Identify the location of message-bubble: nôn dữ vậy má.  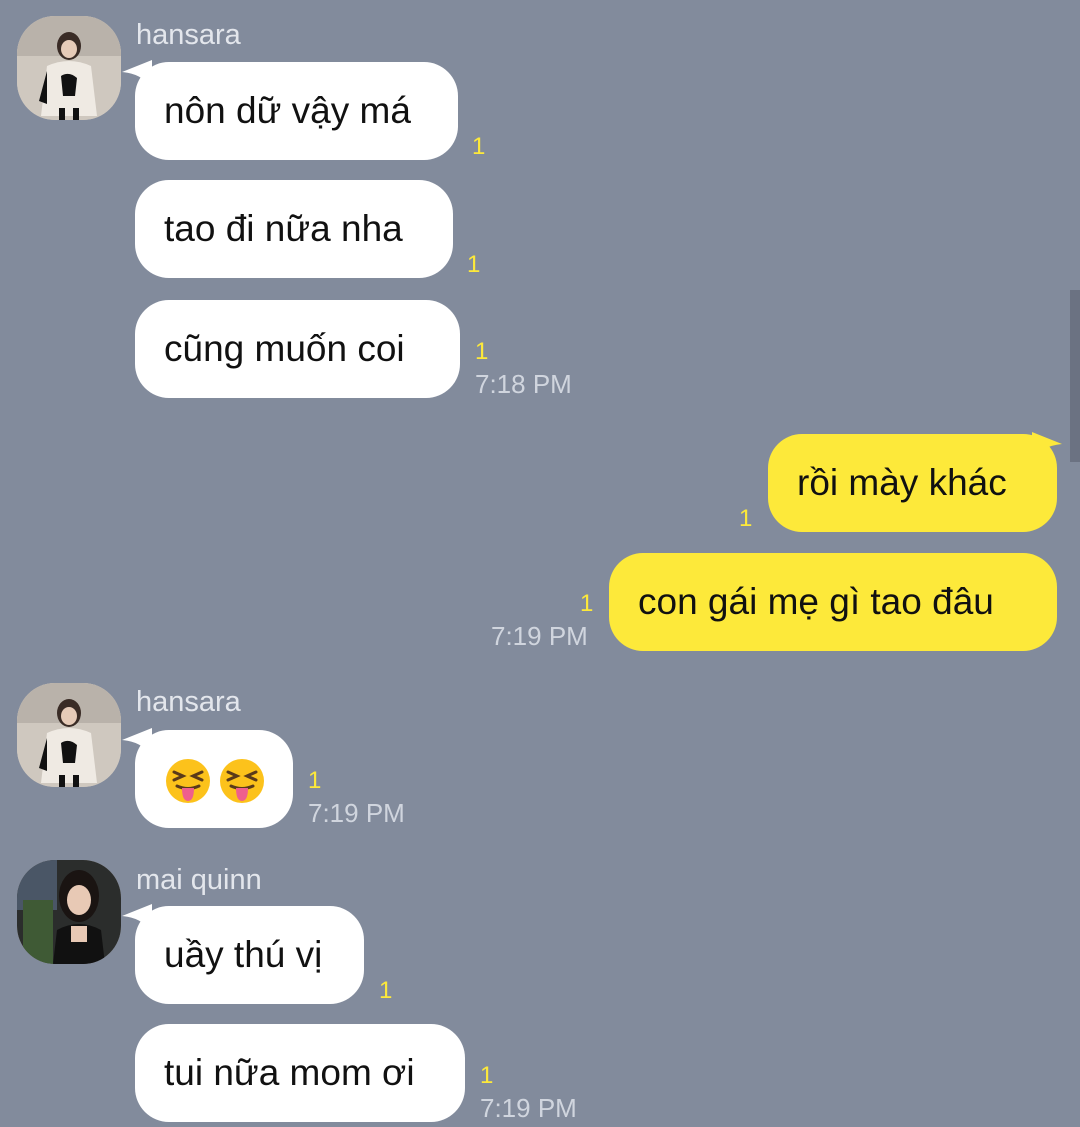
(296, 111).